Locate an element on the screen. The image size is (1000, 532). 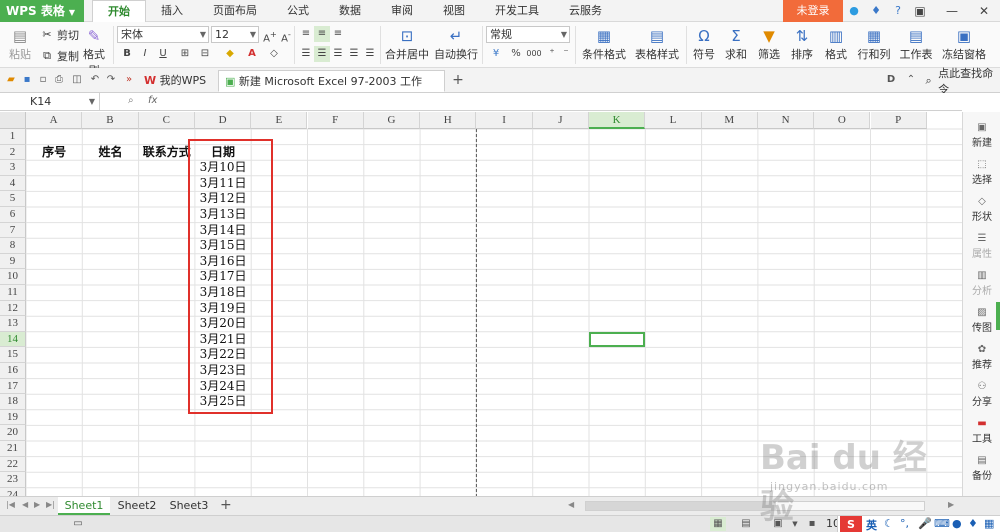
row-col-button: ▦ 行和列 is located at coordinates (874, 44).